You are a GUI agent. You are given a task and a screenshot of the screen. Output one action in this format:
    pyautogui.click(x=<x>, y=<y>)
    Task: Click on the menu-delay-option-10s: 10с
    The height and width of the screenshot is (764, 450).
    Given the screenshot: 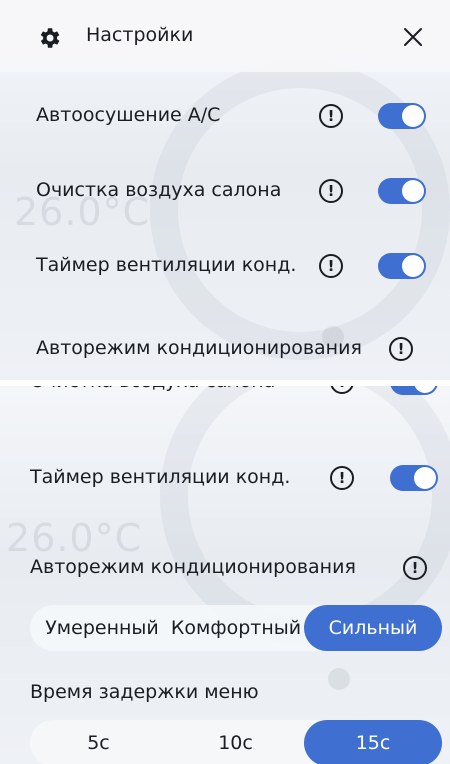 What is the action you would take?
    pyautogui.click(x=235, y=742)
    